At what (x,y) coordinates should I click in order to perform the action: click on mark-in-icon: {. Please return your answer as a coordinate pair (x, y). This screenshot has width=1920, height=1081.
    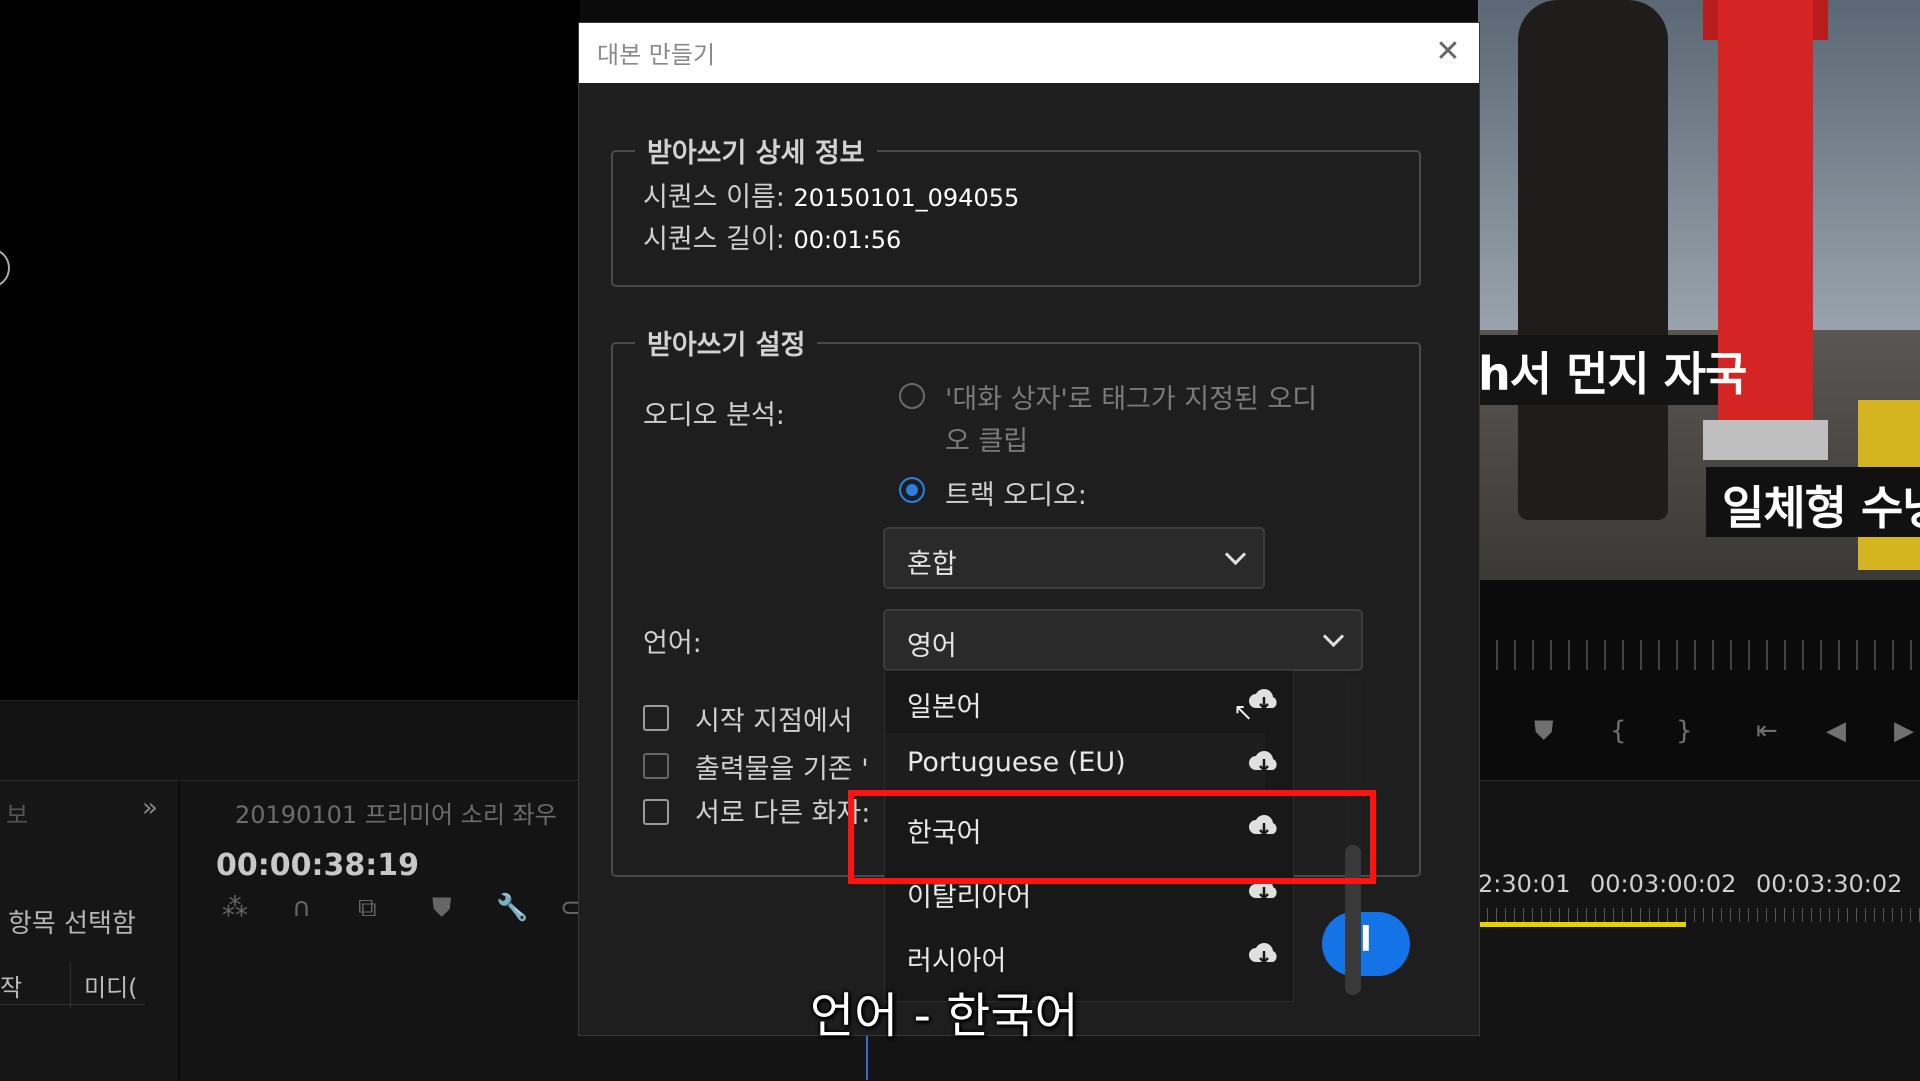
    Looking at the image, I should click on (1618, 731).